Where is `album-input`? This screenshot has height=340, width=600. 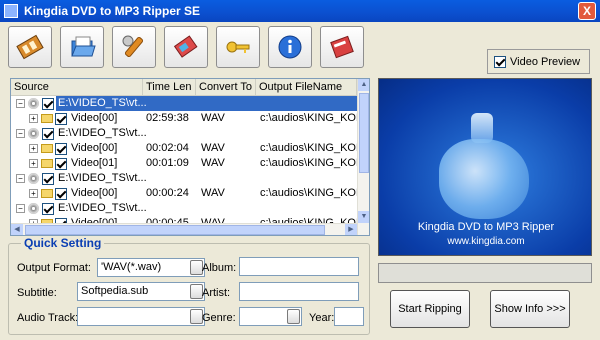 album-input is located at coordinates (299, 266).